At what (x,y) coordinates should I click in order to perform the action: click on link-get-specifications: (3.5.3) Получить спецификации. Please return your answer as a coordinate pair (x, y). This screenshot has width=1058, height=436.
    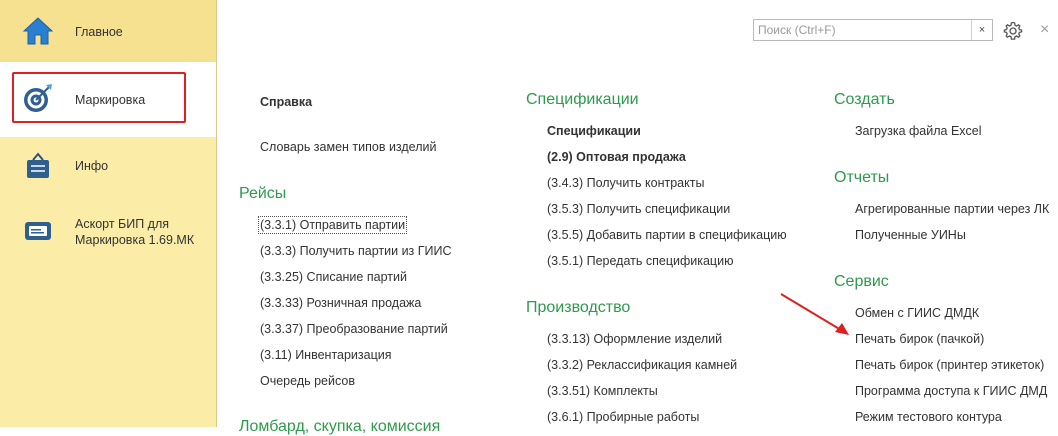
    Looking at the image, I should click on (638, 209).